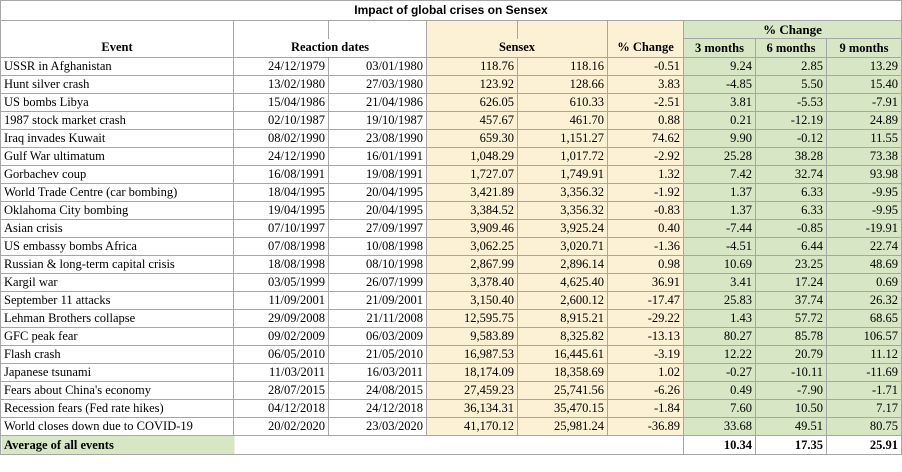  Describe the element at coordinates (863, 408) in the screenshot. I see `cell-9-months: 7.17` at that location.